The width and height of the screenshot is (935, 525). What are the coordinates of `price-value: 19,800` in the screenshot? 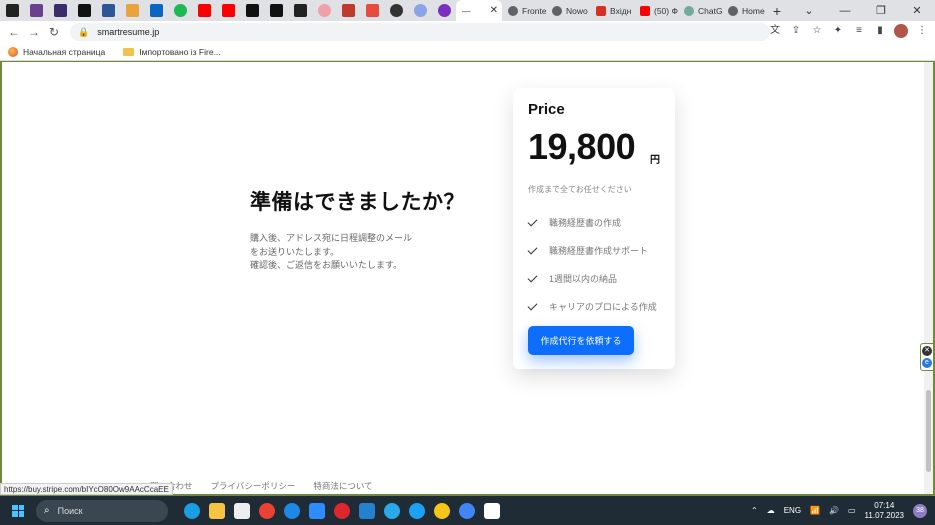 It's located at (582, 146).